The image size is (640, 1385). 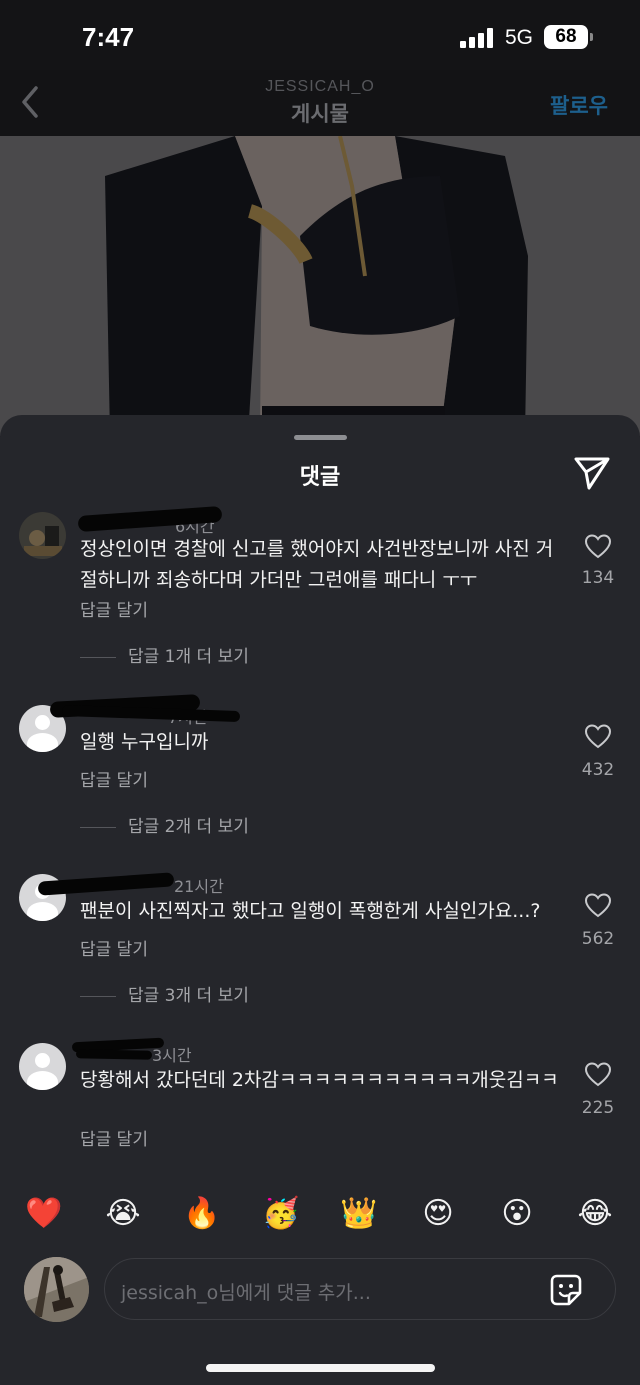 What do you see at coordinates (108, 37) in the screenshot?
I see `status-time: 7:47` at bounding box center [108, 37].